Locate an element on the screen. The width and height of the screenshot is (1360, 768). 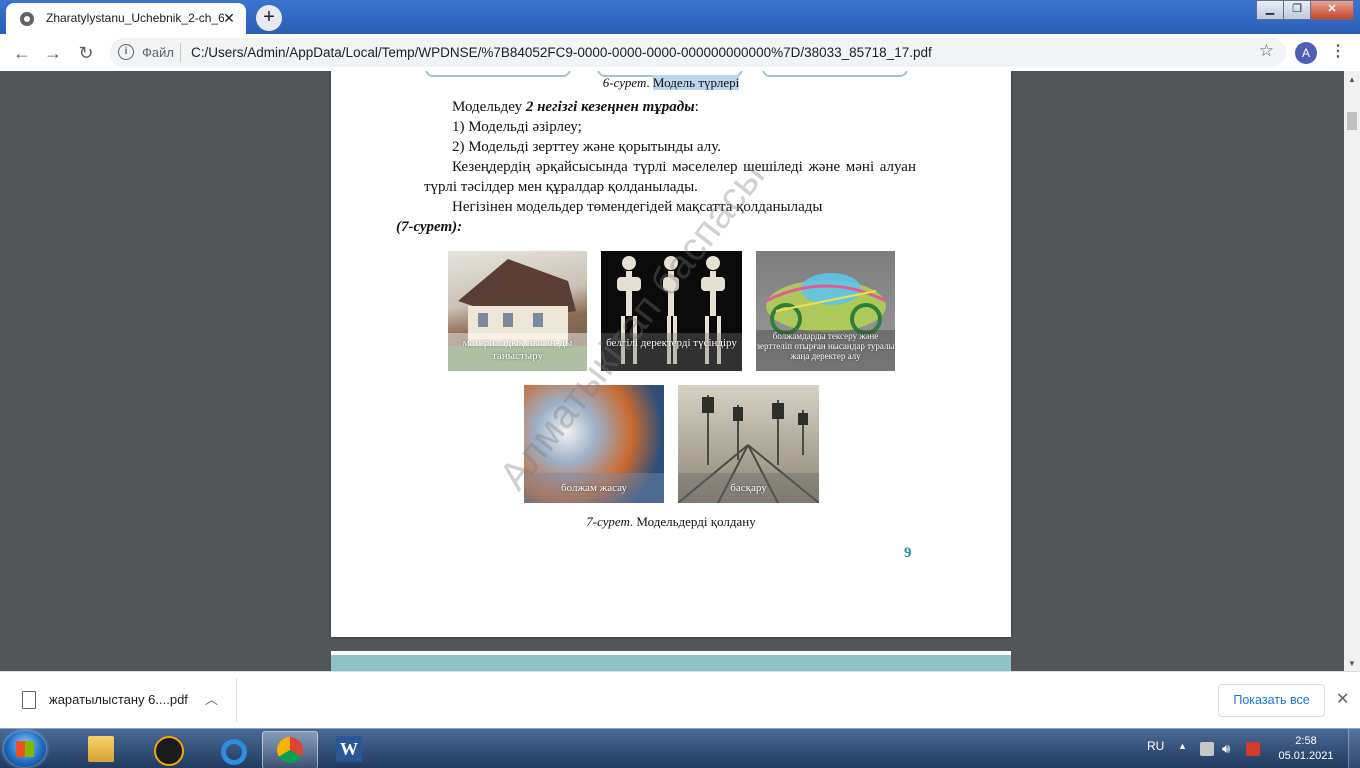
figure7-title: Модельдерді қолдану is located at coordinates (696, 521).